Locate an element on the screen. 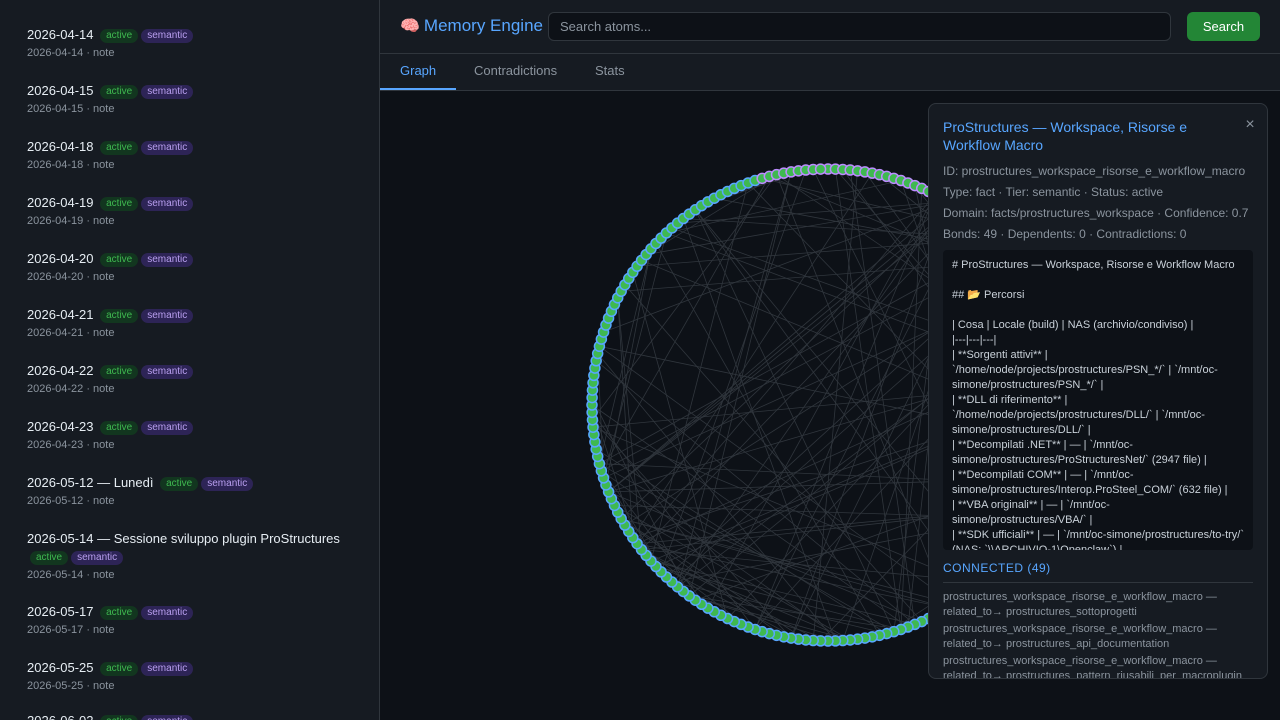  note-title-line: 2026-06-02 activesemantic is located at coordinates (187, 716).